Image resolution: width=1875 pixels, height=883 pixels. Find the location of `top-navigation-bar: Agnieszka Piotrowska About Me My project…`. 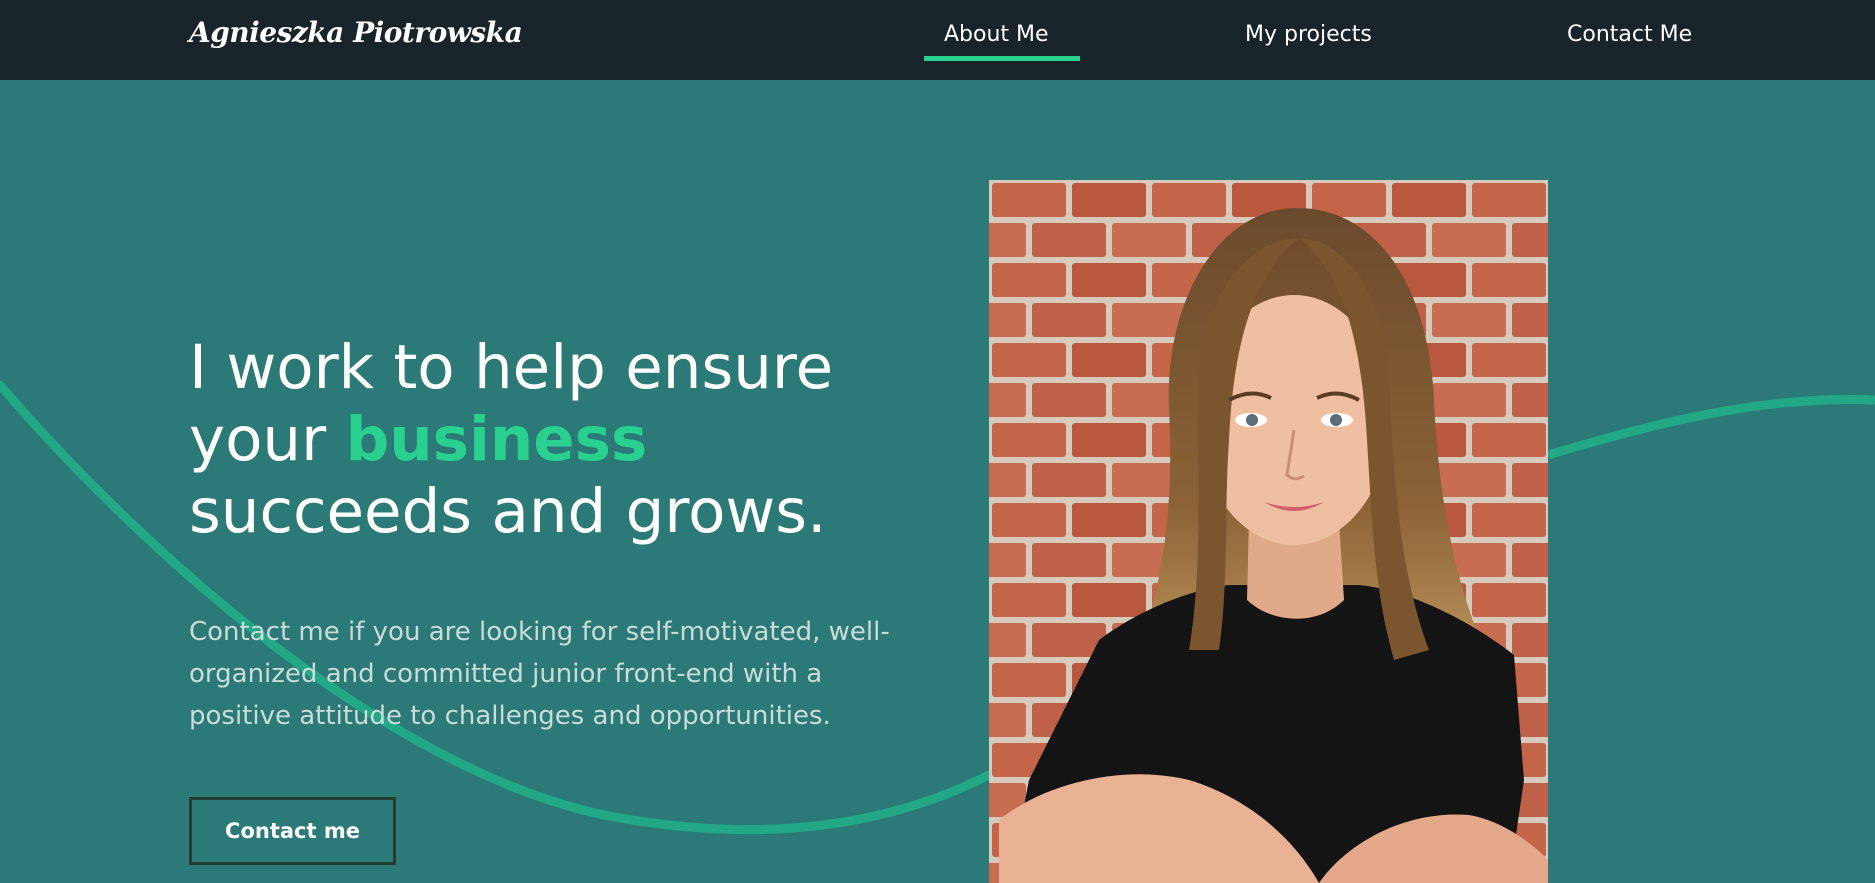

top-navigation-bar: Agnieszka Piotrowska About Me My project… is located at coordinates (937, 40).